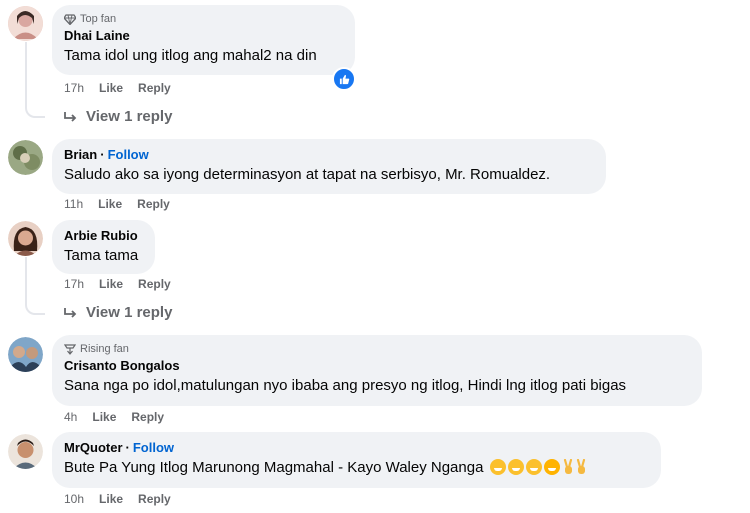 This screenshot has height=513, width=750. Describe the element at coordinates (97, 35) in the screenshot. I see `author-name: Dhai Laine` at that location.